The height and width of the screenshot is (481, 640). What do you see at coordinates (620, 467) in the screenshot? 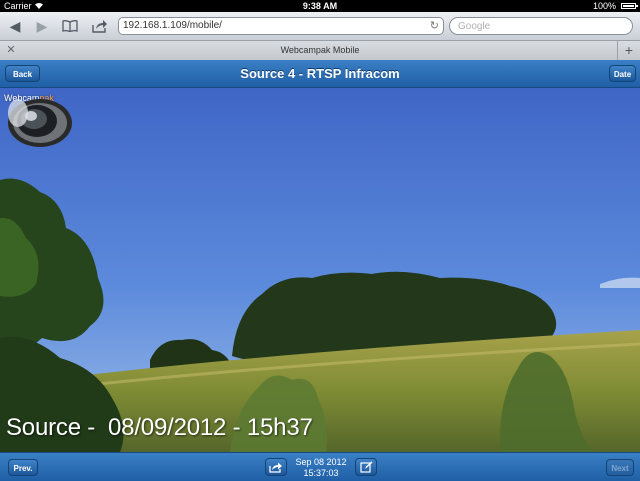
I see `next-button: Next` at bounding box center [620, 467].